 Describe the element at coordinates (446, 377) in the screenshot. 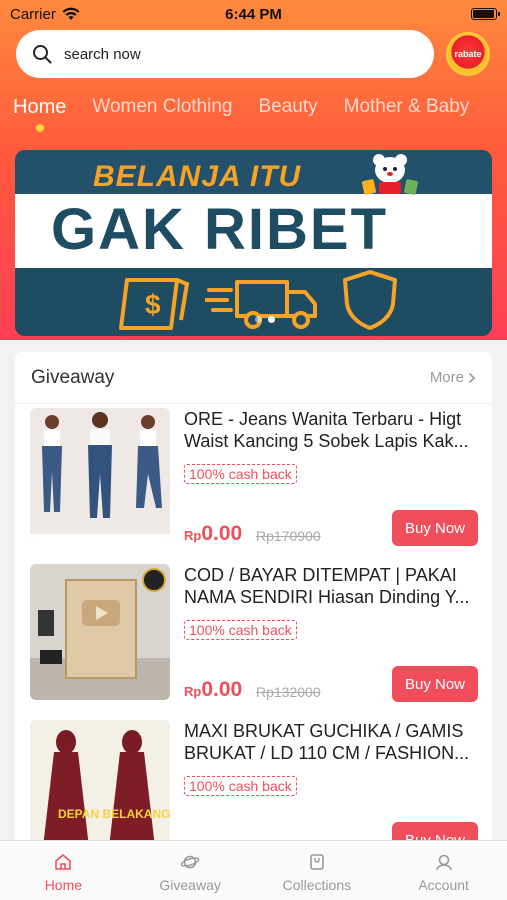

I see `more-label: More` at that location.